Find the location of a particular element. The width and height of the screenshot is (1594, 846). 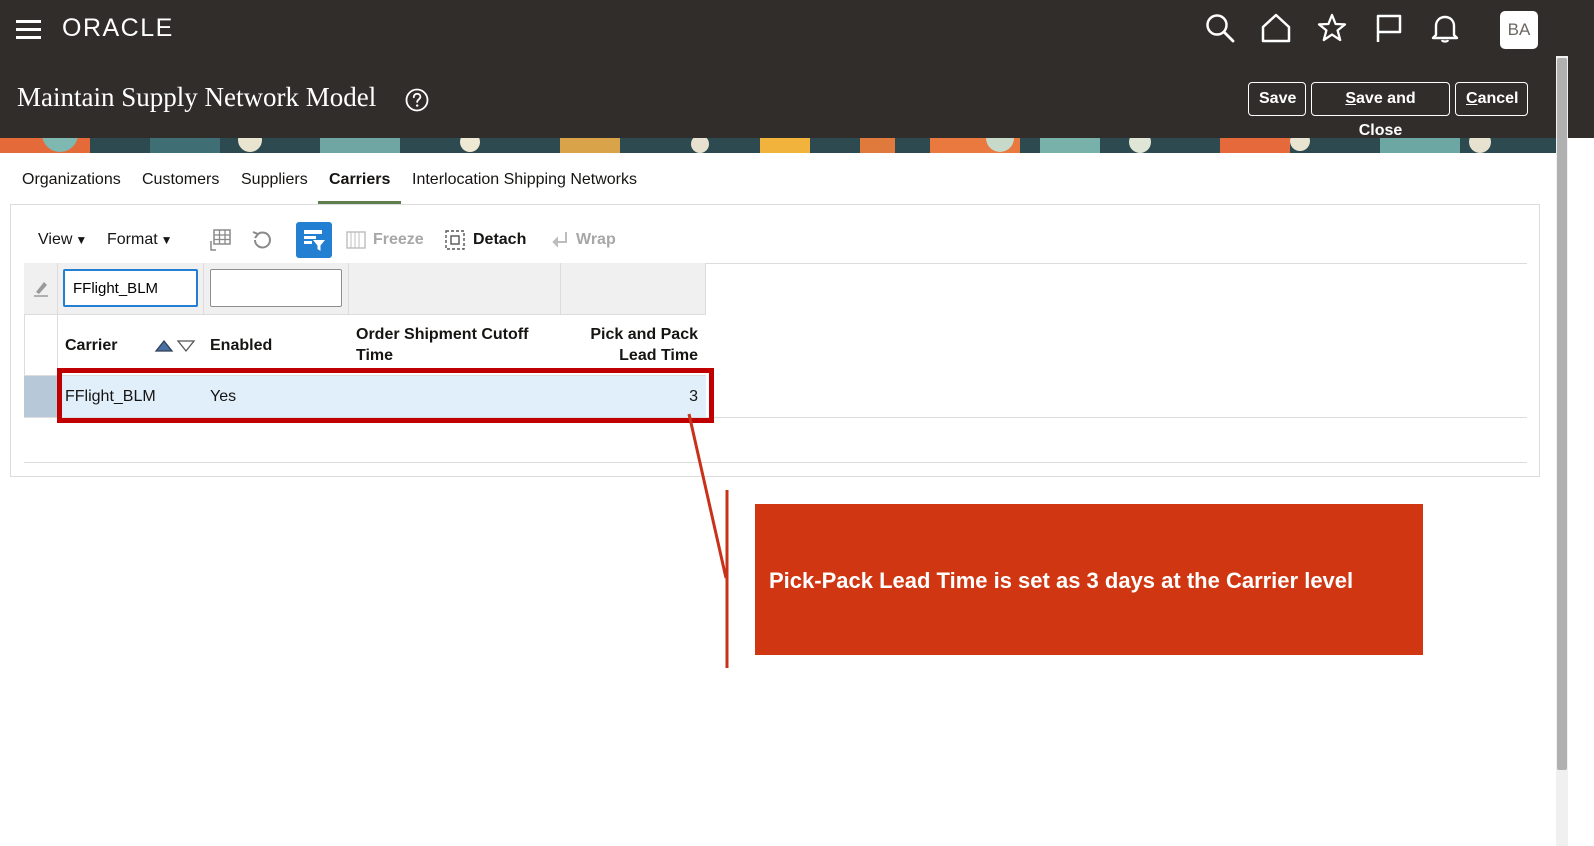

row-selector is located at coordinates (41, 397).